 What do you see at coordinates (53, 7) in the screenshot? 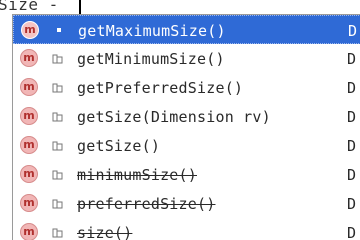
I see `editor-operator: -` at bounding box center [53, 7].